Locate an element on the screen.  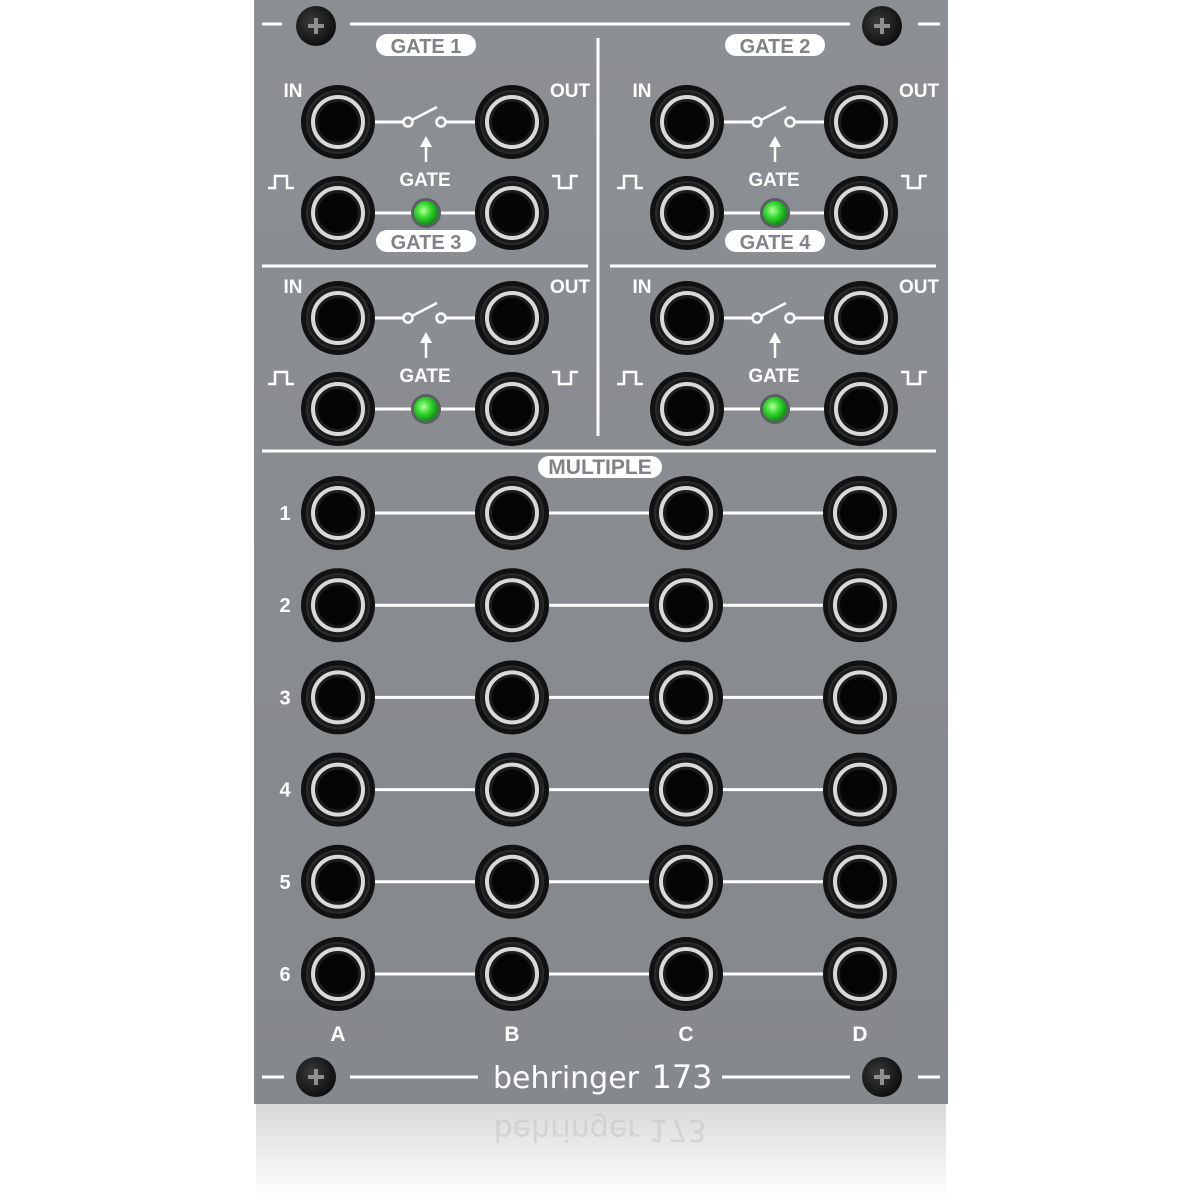
multiple-row-label: 2 is located at coordinates (284, 606).